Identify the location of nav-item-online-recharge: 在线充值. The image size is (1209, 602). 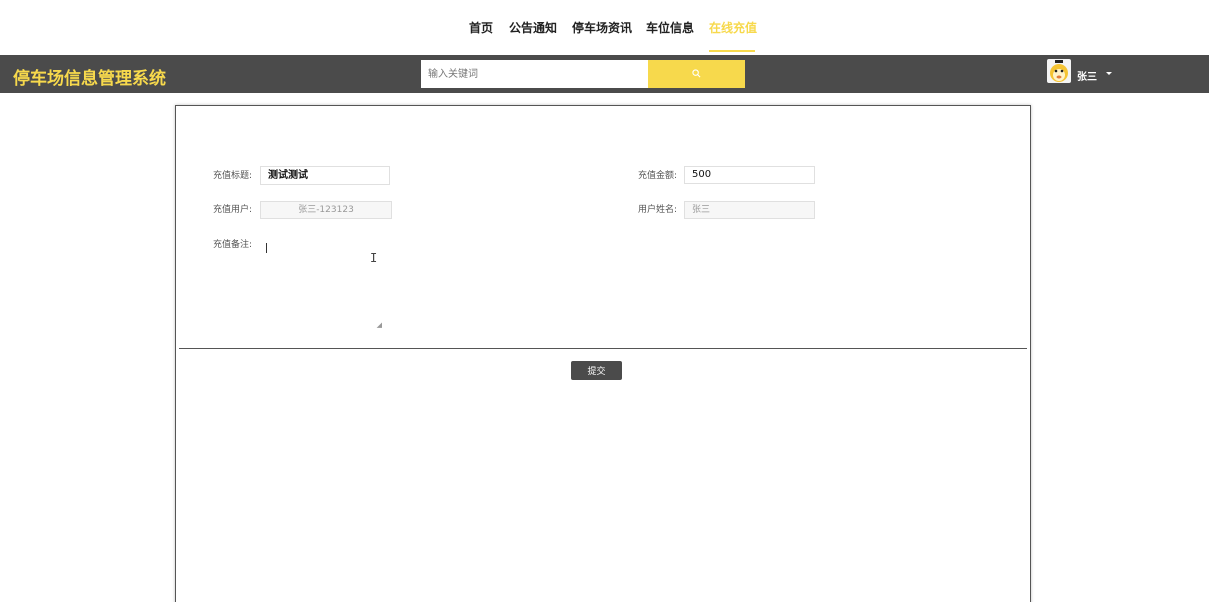
(733, 27).